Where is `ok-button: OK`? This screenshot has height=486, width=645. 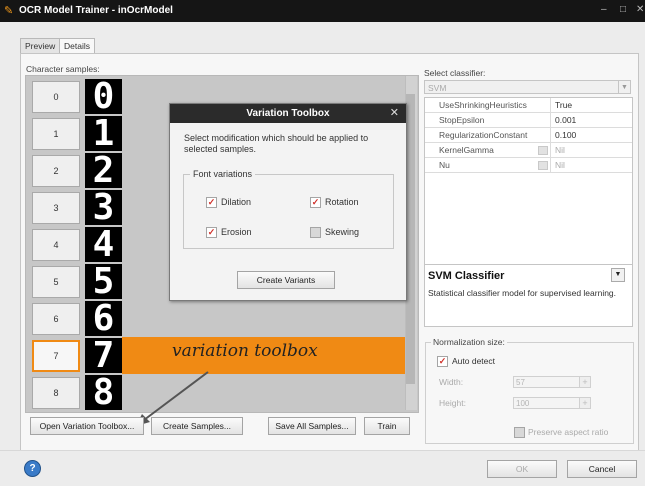 ok-button: OK is located at coordinates (522, 469).